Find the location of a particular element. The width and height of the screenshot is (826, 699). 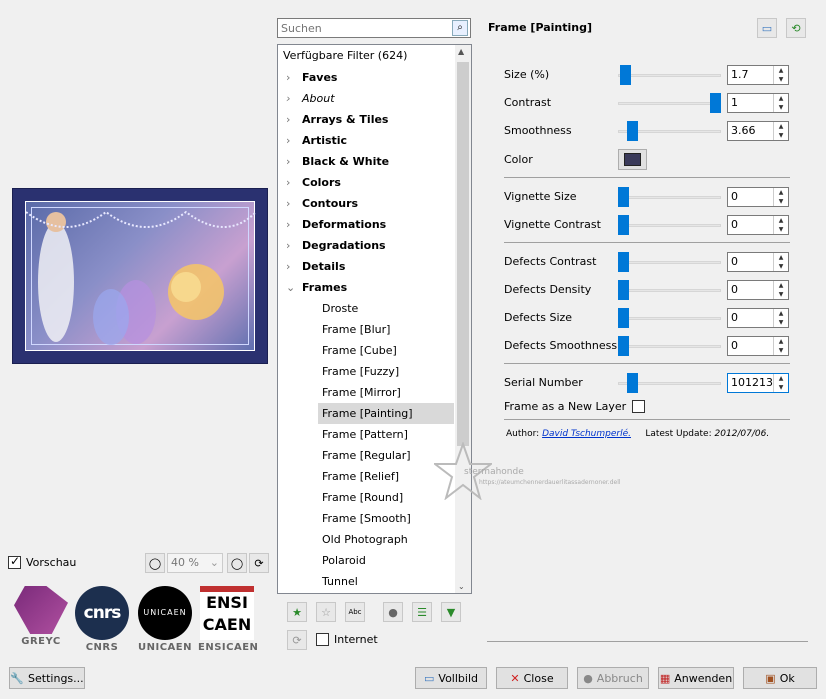

add-fave-icon: ★ is located at coordinates (297, 612).